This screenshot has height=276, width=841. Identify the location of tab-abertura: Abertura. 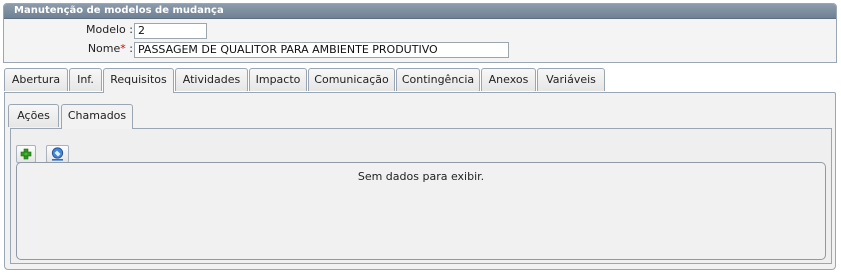
(36, 79).